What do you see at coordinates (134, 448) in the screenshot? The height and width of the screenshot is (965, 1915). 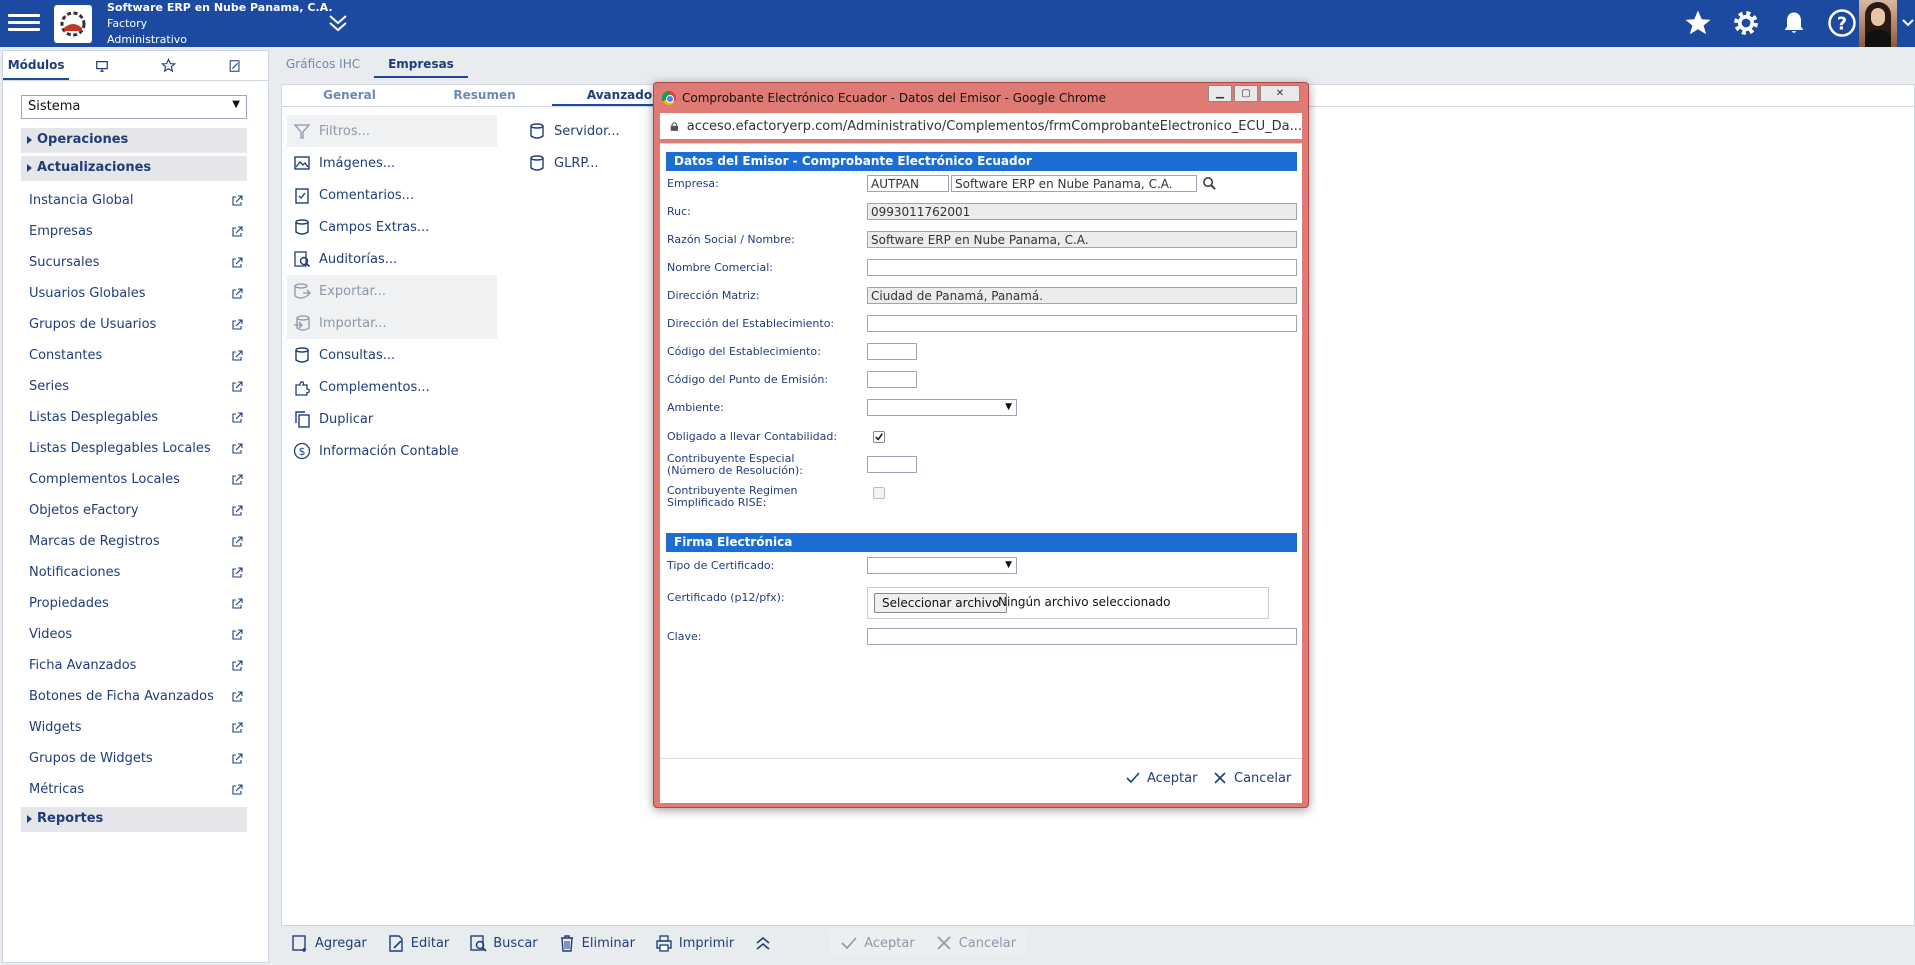 I see `sidebar-item: Listas Desplegables Locales` at bounding box center [134, 448].